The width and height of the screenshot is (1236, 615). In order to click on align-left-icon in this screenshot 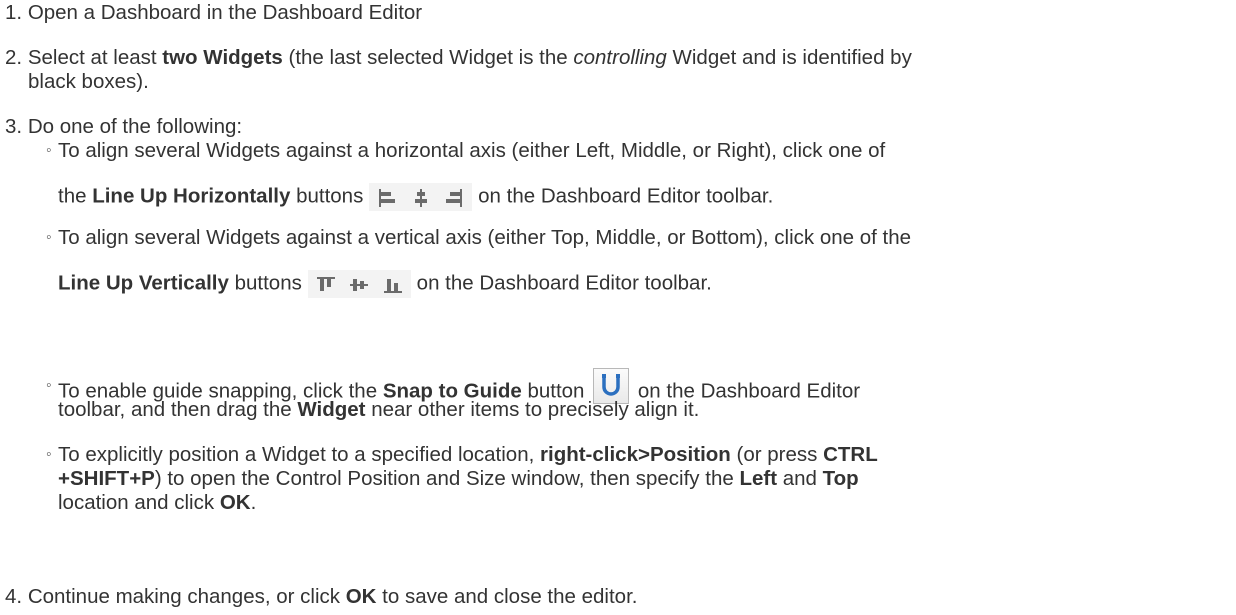, I will do `click(387, 198)`.